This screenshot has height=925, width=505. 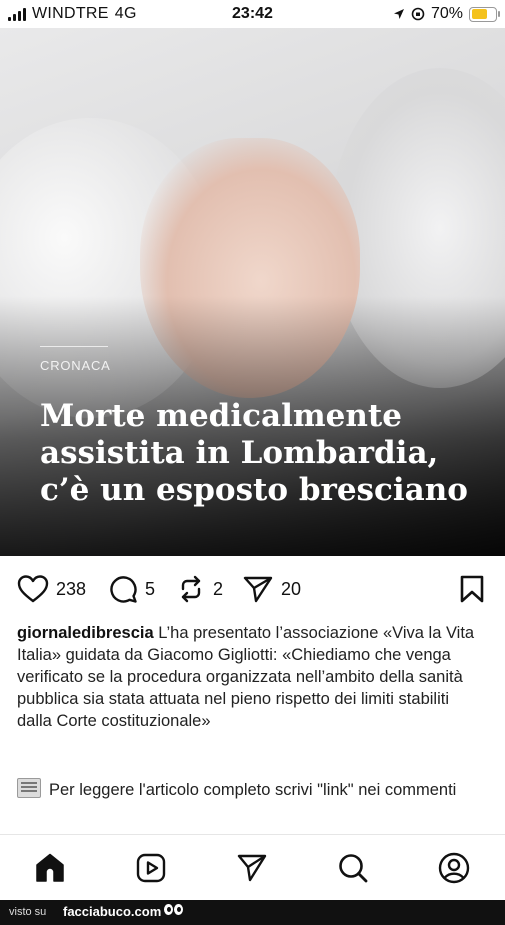 I want to click on nav-profile, so click(x=454, y=868).